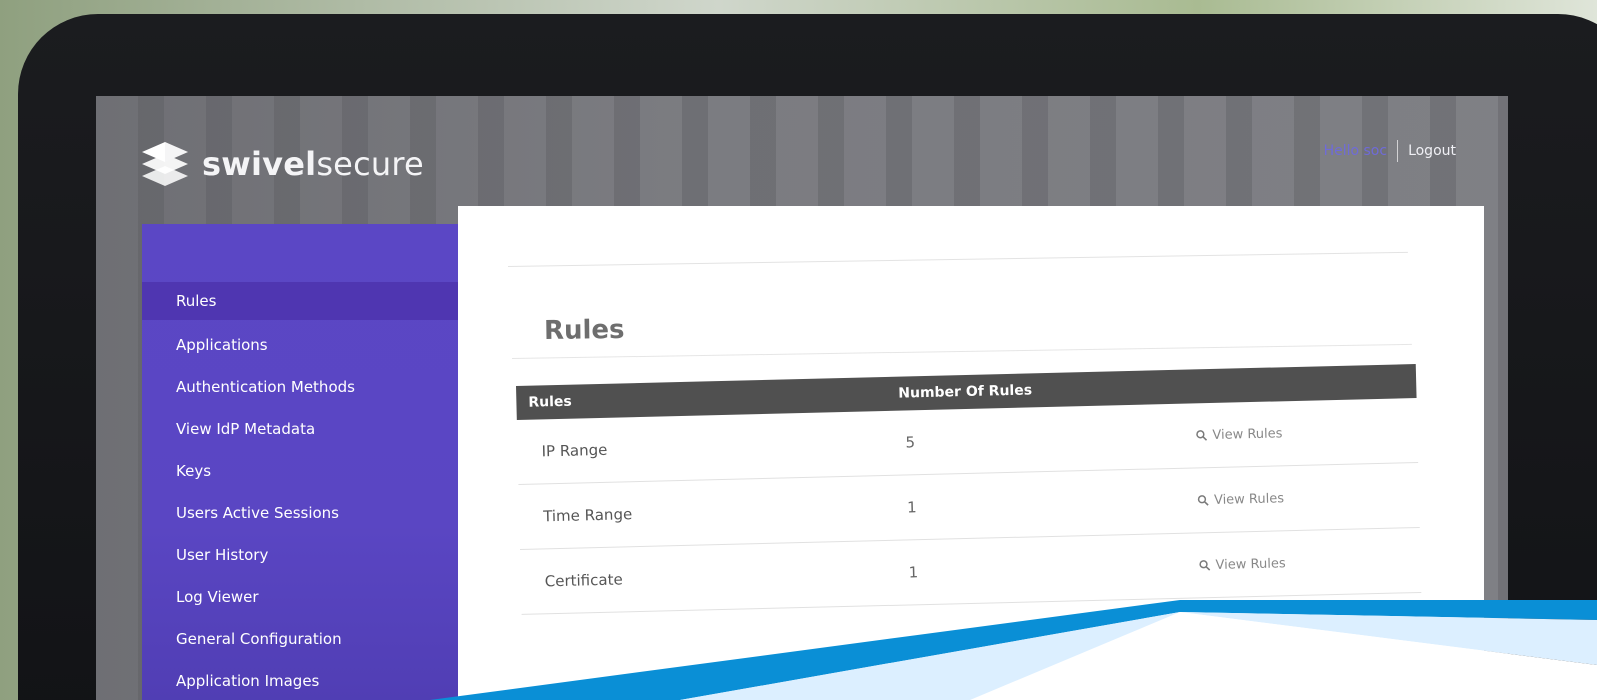 Image resolution: width=1597 pixels, height=700 pixels. Describe the element at coordinates (257, 513) in the screenshot. I see `sidebar-item-label: Users Active Sessions` at that location.